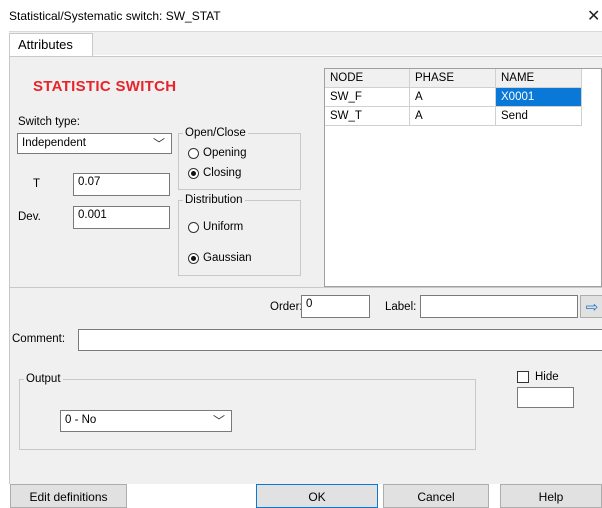  What do you see at coordinates (193, 173) in the screenshot?
I see `closing-radio-button` at bounding box center [193, 173].